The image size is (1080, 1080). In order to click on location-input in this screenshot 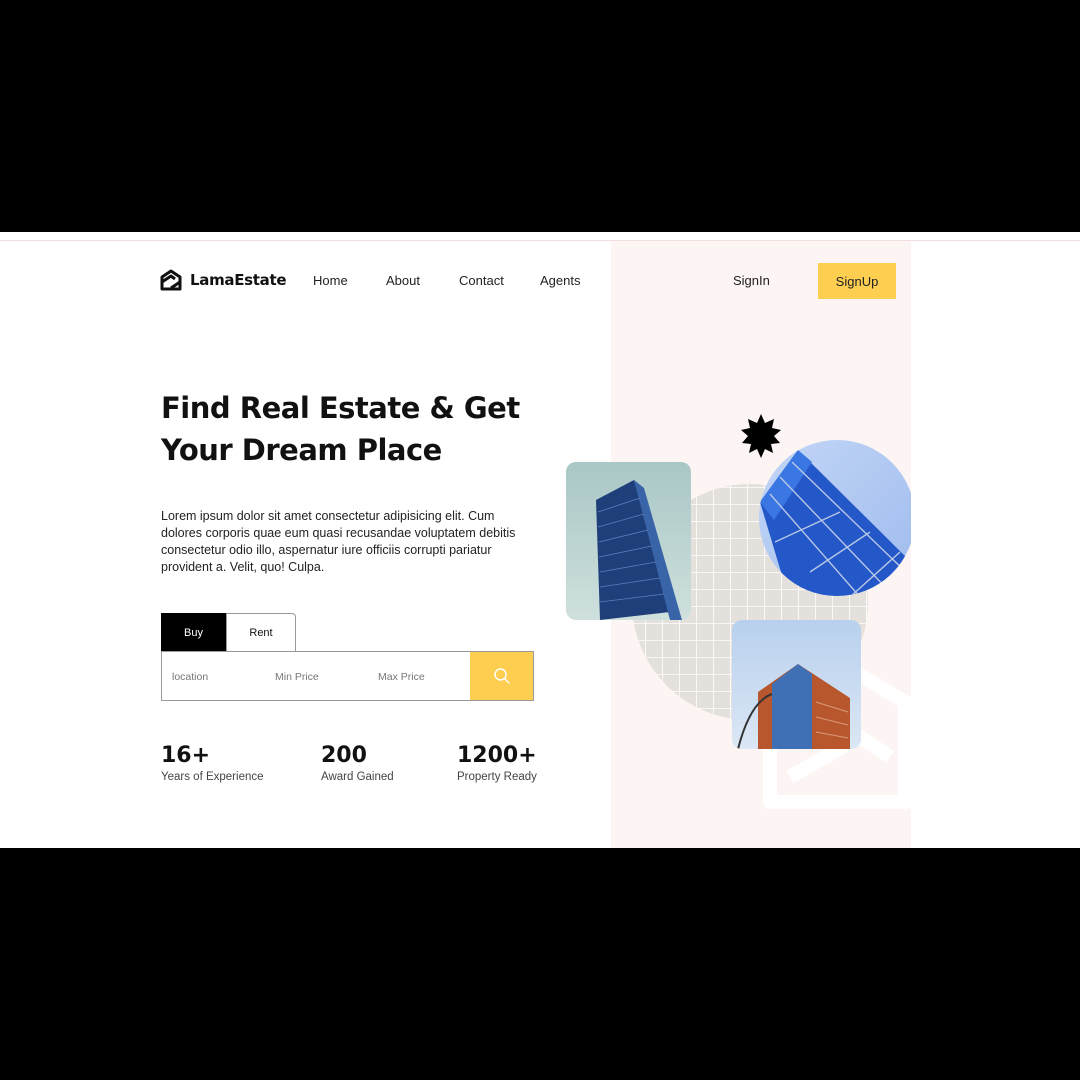, I will do `click(219, 677)`.